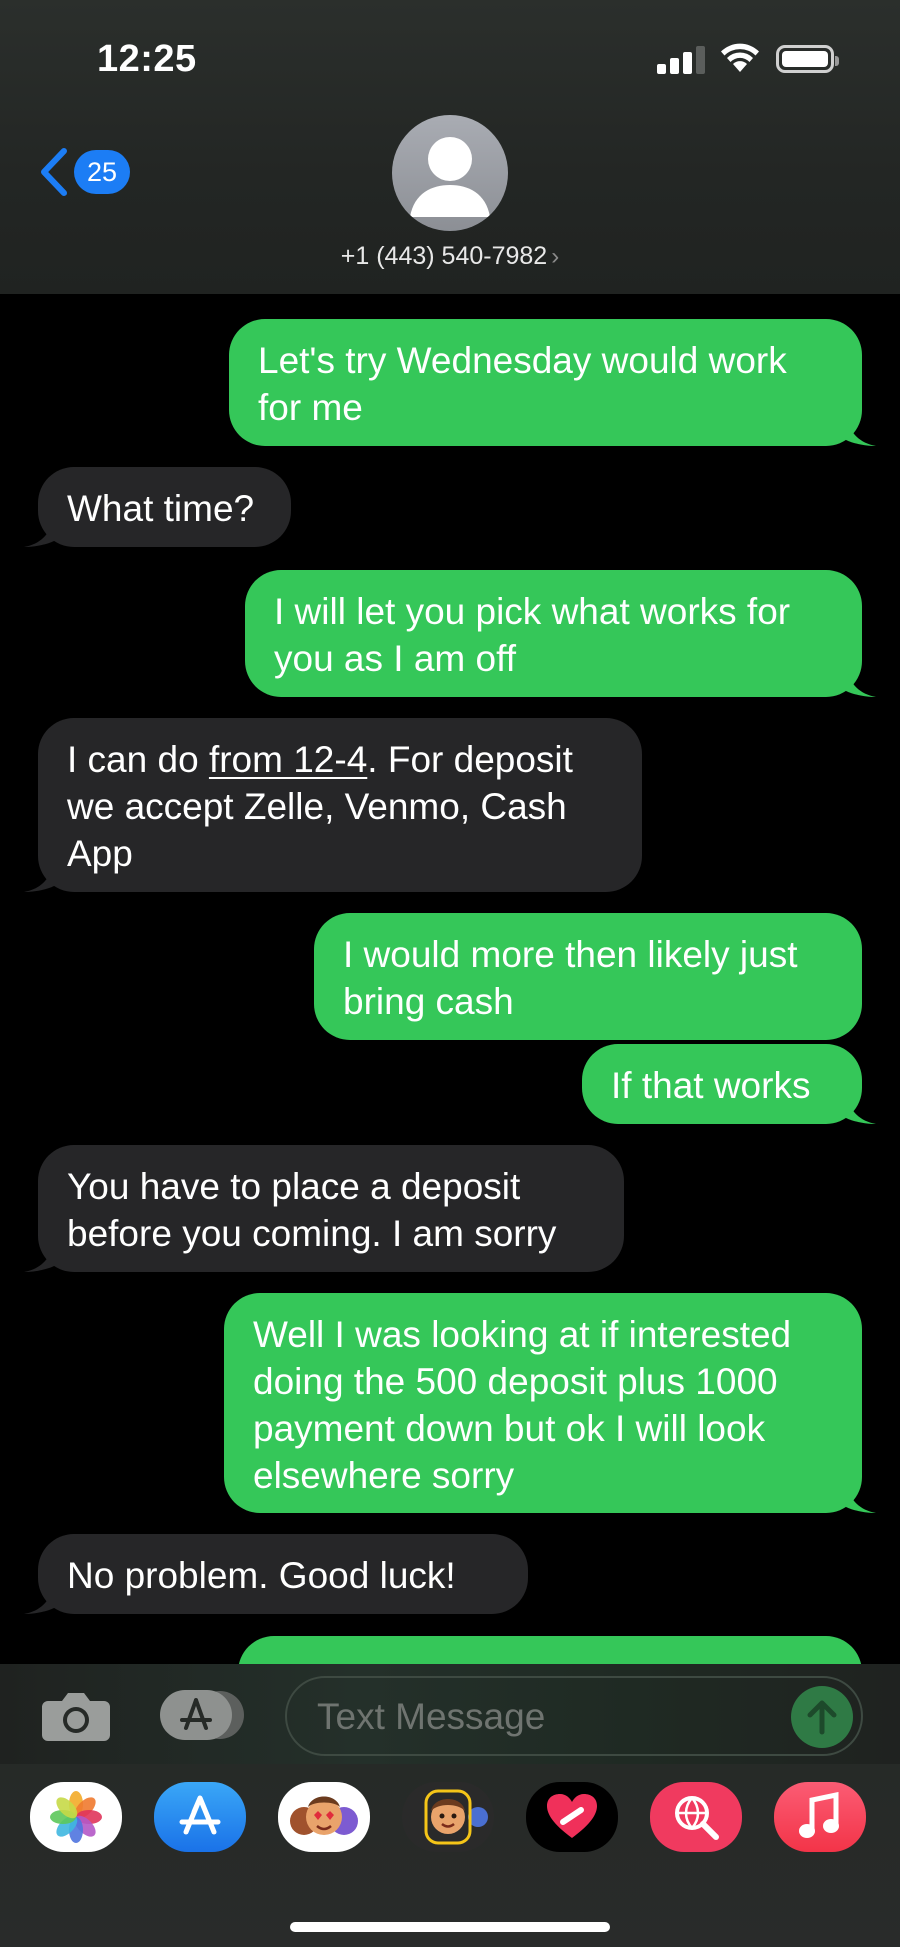 The width and height of the screenshot is (900, 1947). I want to click on message-bubble-received: What time?, so click(157, 507).